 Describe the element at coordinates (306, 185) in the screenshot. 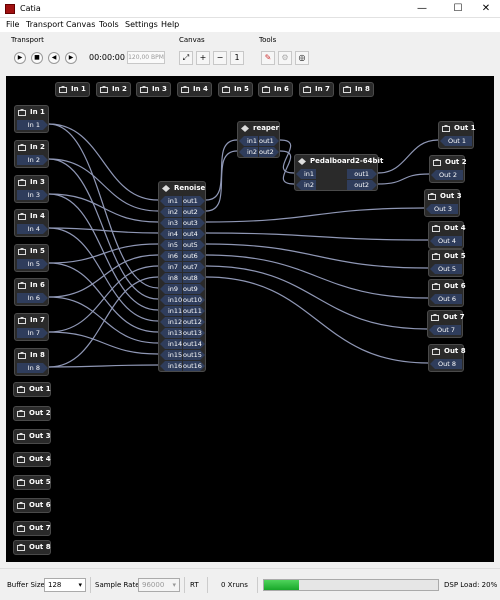

I see `pedalboard-input-port: in2` at that location.